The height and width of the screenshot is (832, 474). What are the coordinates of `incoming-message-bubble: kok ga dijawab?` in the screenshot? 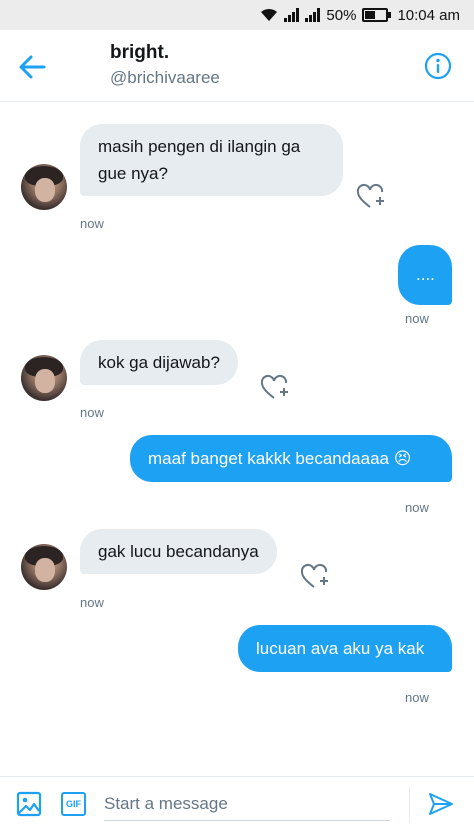 It's located at (159, 362).